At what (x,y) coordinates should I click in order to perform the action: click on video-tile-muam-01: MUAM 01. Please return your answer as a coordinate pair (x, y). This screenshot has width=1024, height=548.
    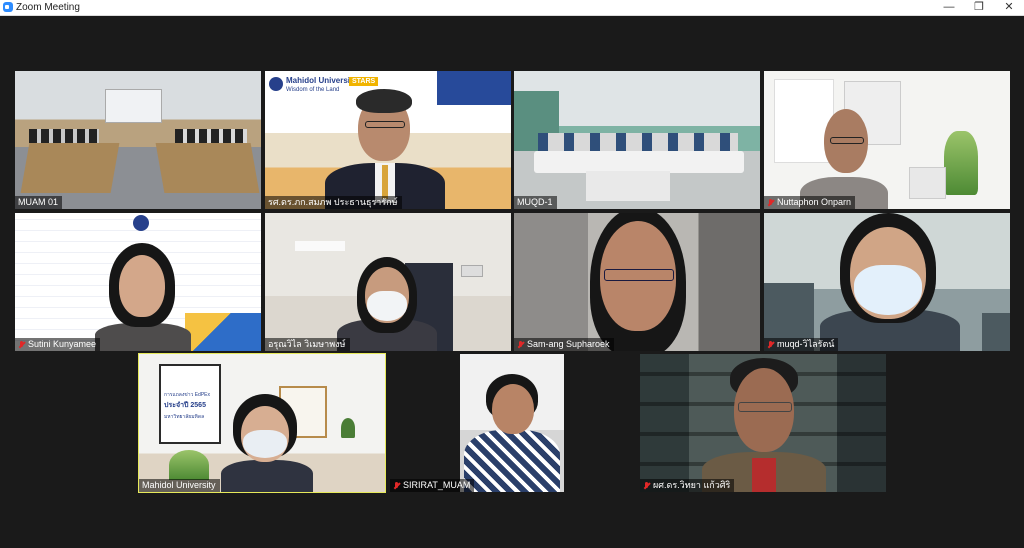
    Looking at the image, I should click on (138, 140).